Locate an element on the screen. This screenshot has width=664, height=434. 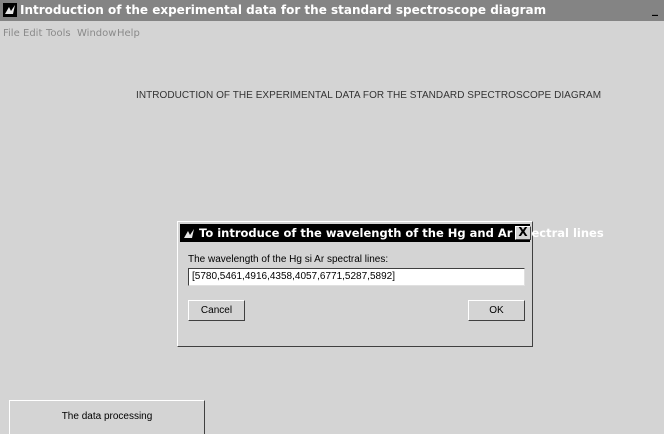
ok-button: OK is located at coordinates (496, 310).